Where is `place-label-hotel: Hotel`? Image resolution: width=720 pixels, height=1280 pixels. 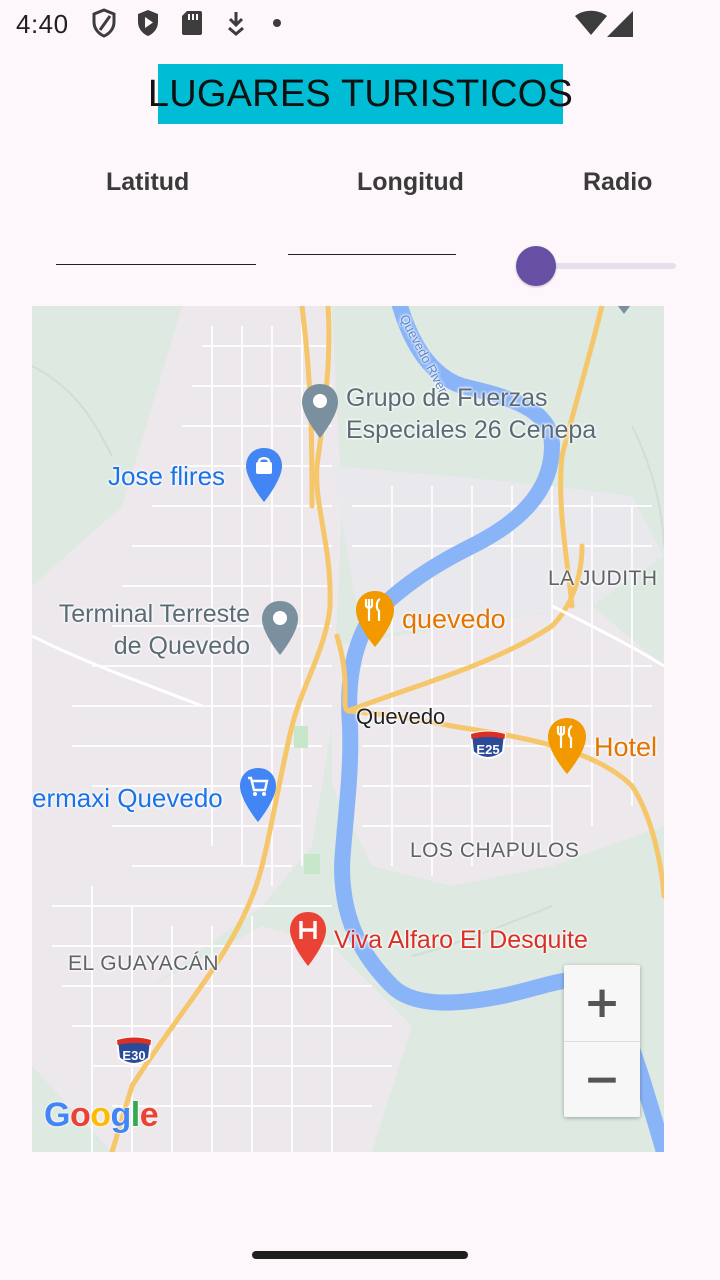 place-label-hotel: Hotel is located at coordinates (625, 747).